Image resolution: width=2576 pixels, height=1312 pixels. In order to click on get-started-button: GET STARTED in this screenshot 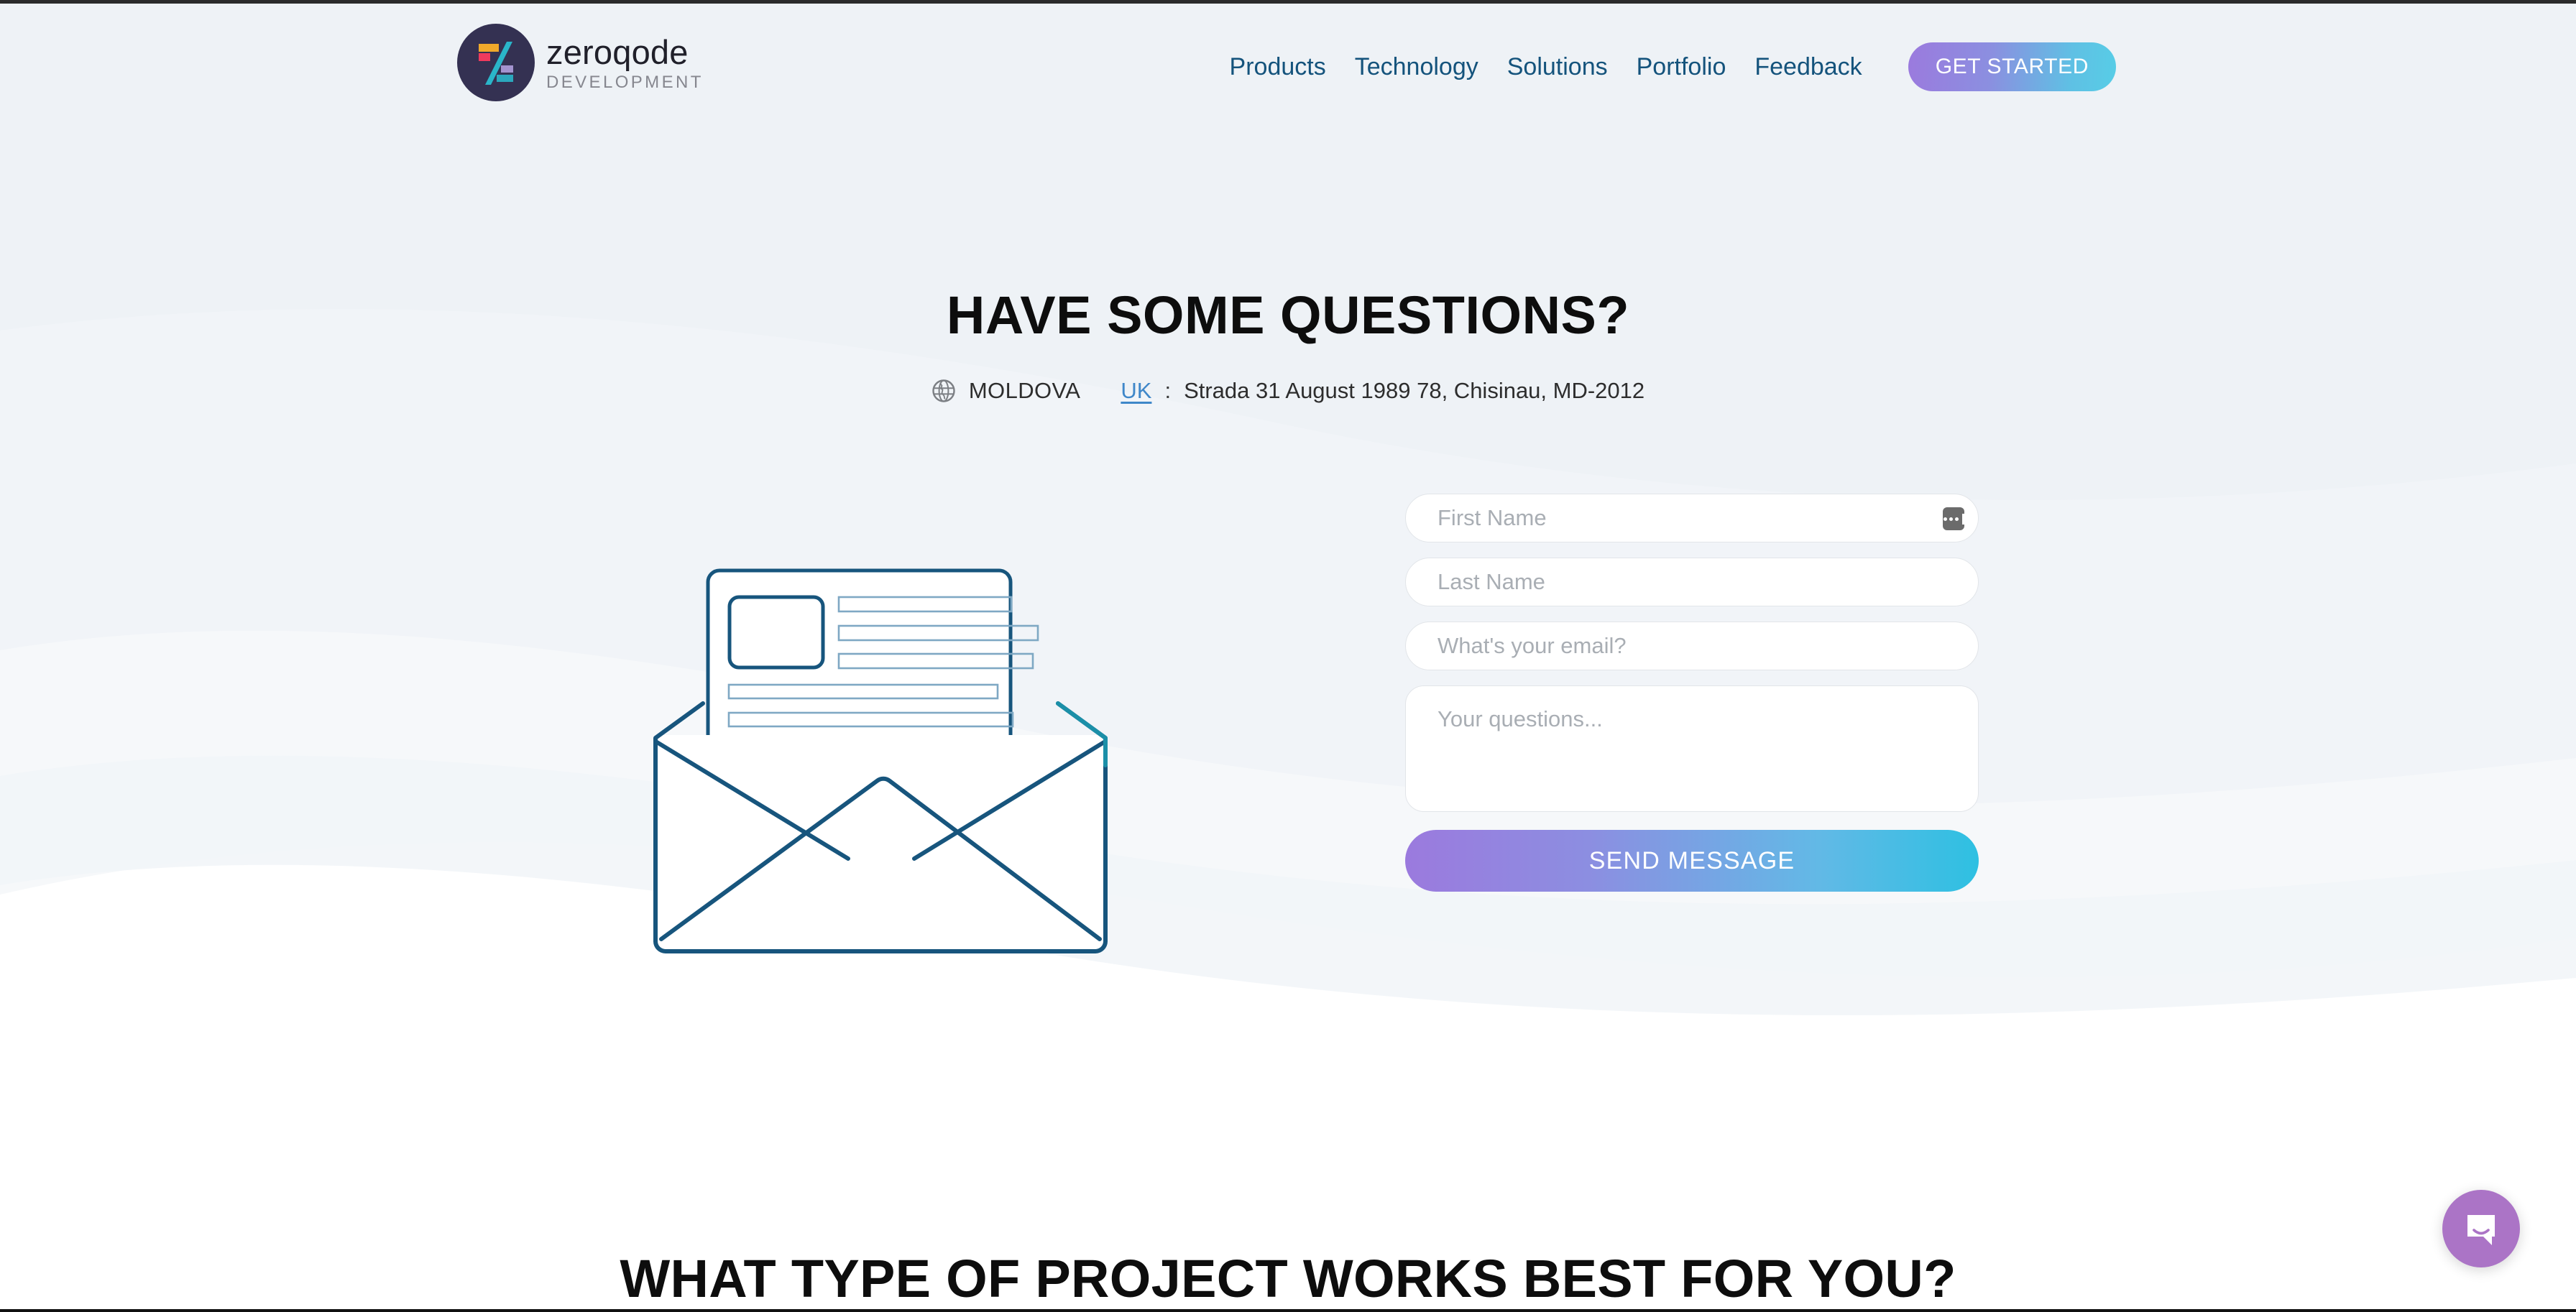, I will do `click(2012, 66)`.